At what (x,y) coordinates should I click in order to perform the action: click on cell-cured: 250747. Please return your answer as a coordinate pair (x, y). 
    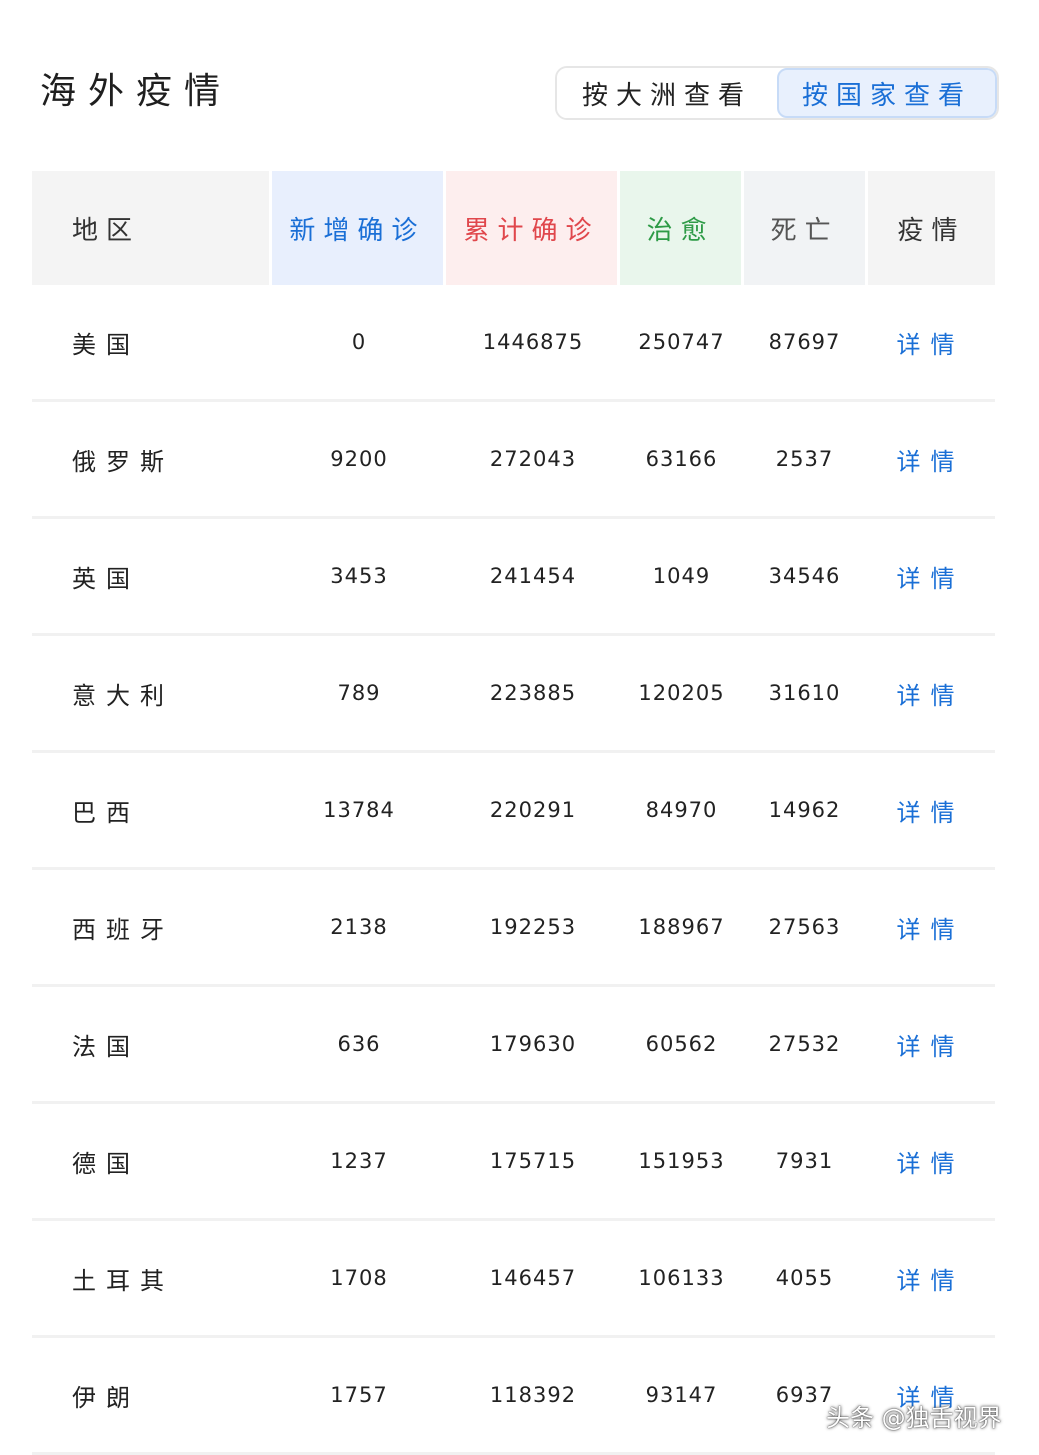
    Looking at the image, I should click on (681, 342).